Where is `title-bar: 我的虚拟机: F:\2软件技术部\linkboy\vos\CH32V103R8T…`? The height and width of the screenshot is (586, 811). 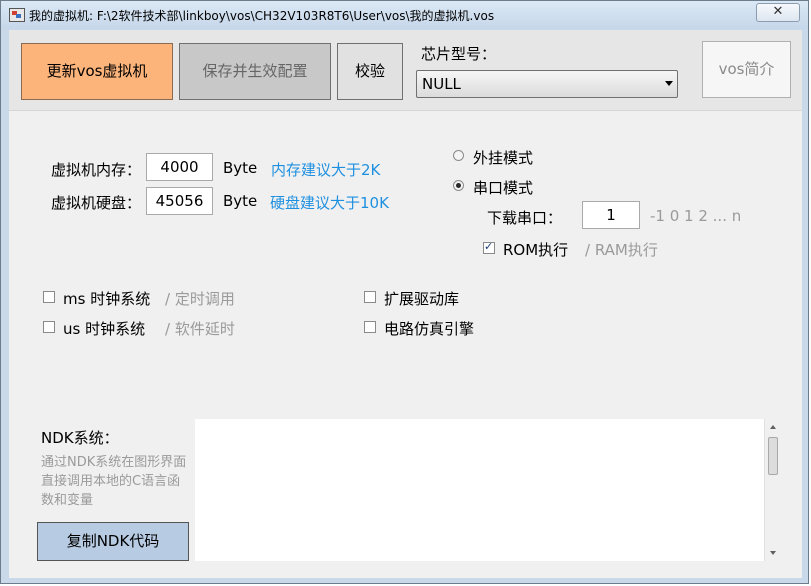 title-bar: 我的虚拟机: F:\2软件技术部\linkboy\vos\CH32V103R8T… is located at coordinates (404, 15).